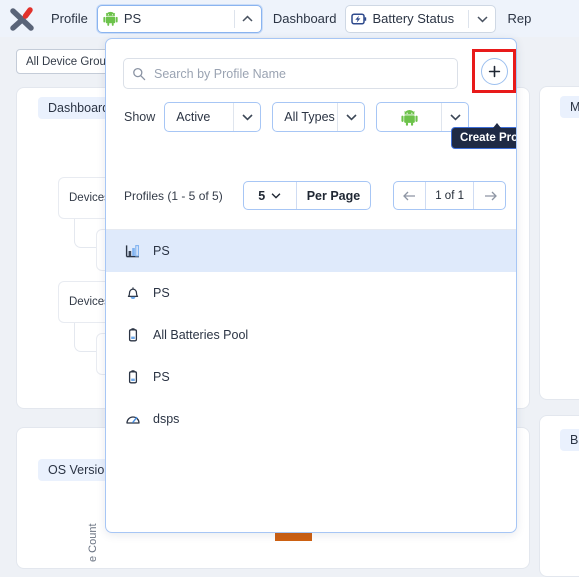 The width and height of the screenshot is (579, 577). Describe the element at coordinates (69, 18) in the screenshot. I see `profile-nav-label: Profile` at that location.